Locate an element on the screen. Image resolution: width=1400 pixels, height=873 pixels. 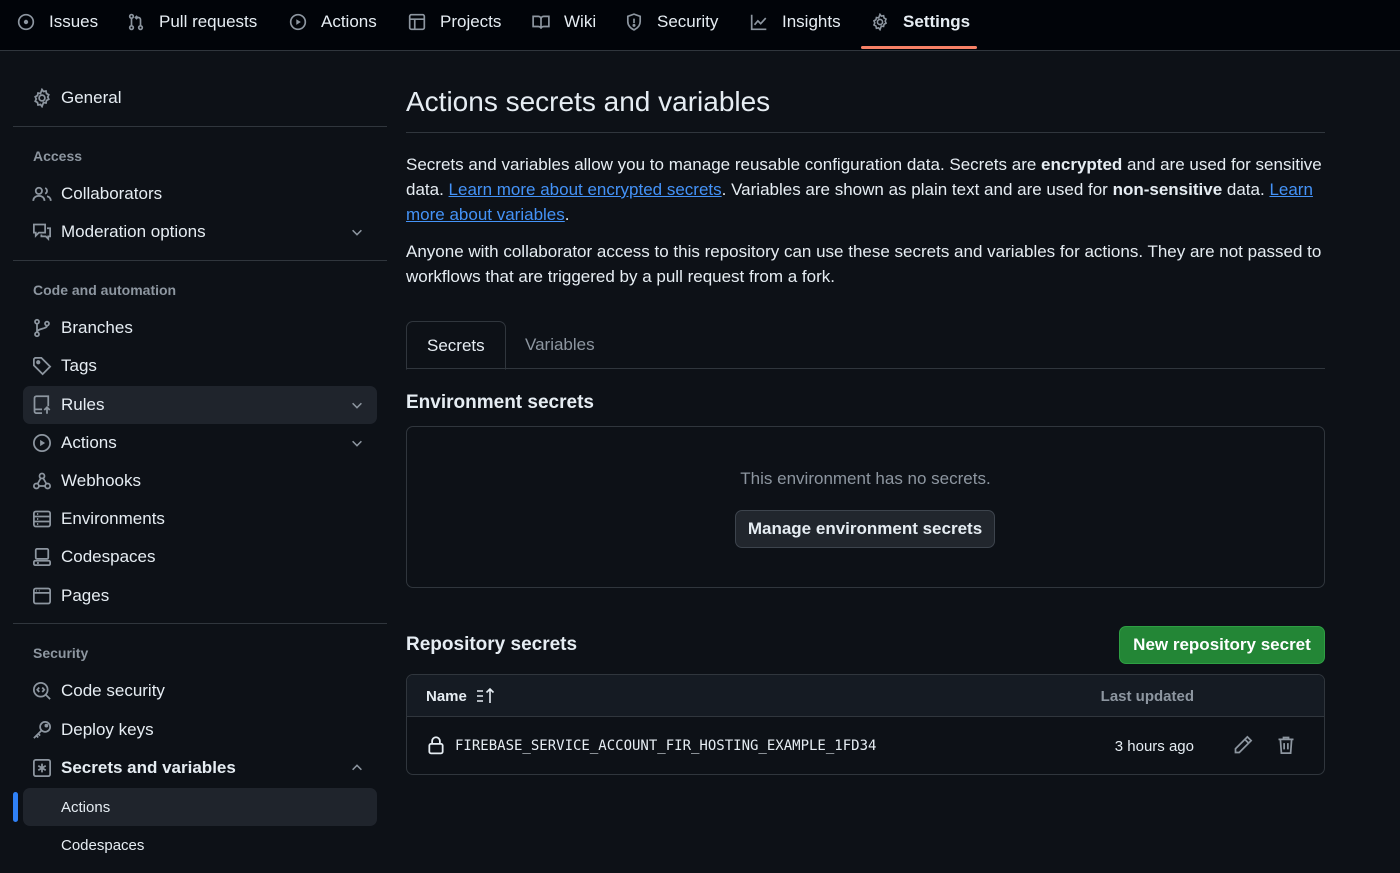
repository-secrets-heading: Repository secrets is located at coordinates (492, 644).